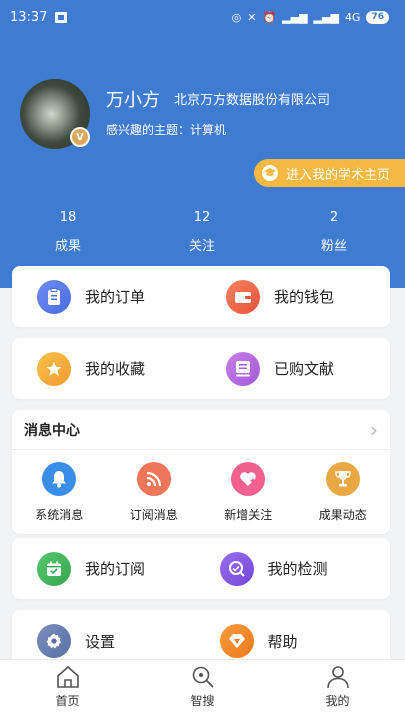 The image size is (405, 719). What do you see at coordinates (68, 217) in the screenshot?
I see `stat-value: 18` at bounding box center [68, 217].